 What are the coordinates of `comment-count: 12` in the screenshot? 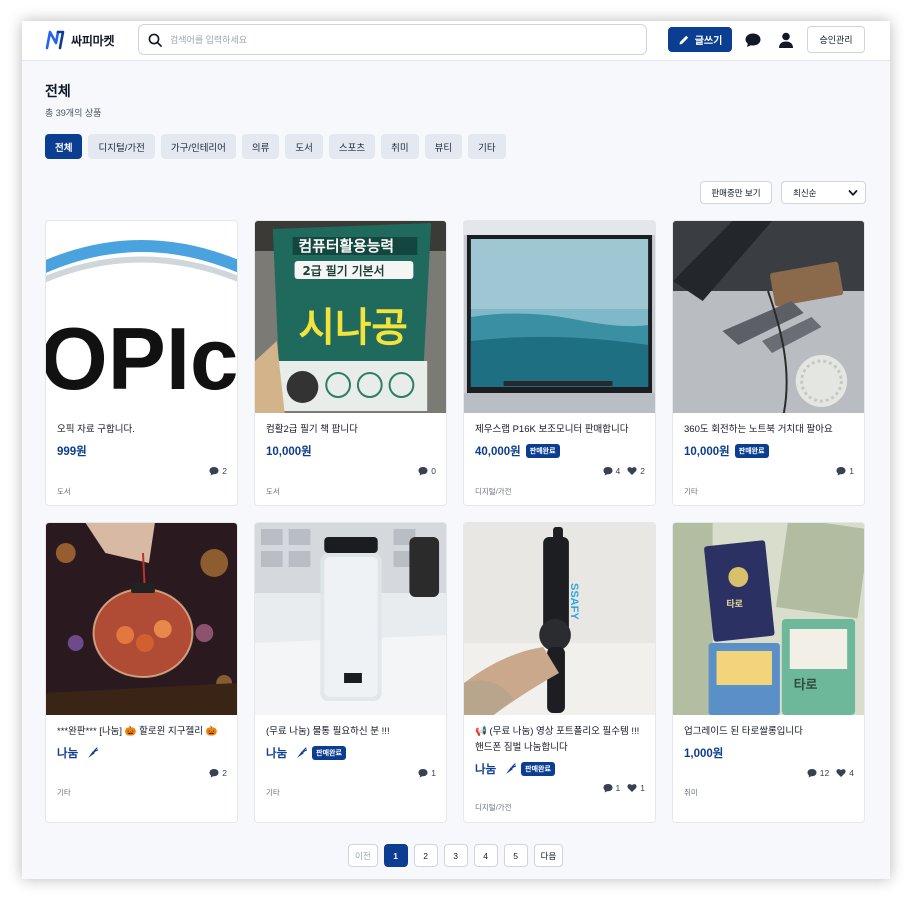 It's located at (818, 773).